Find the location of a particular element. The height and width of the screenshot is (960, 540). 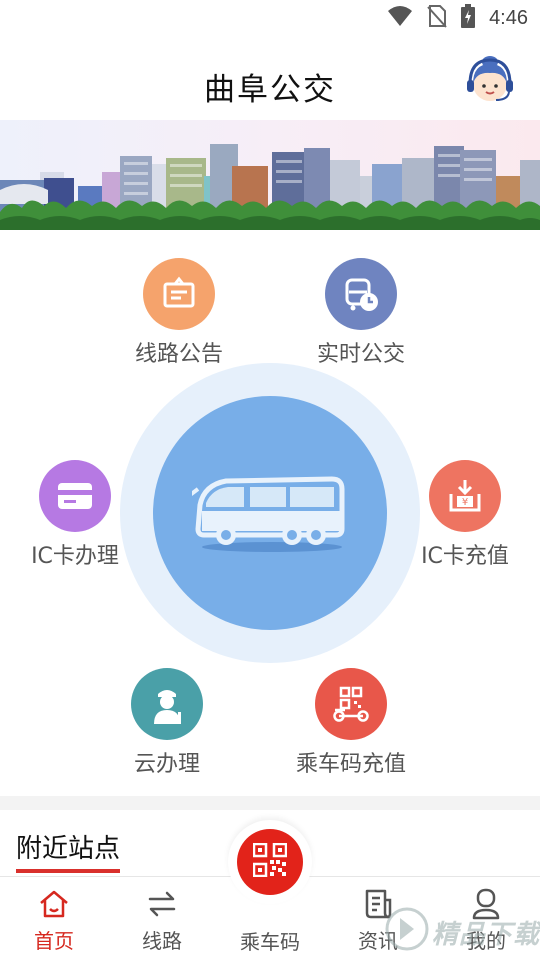

bus-icon is located at coordinates (270, 513).